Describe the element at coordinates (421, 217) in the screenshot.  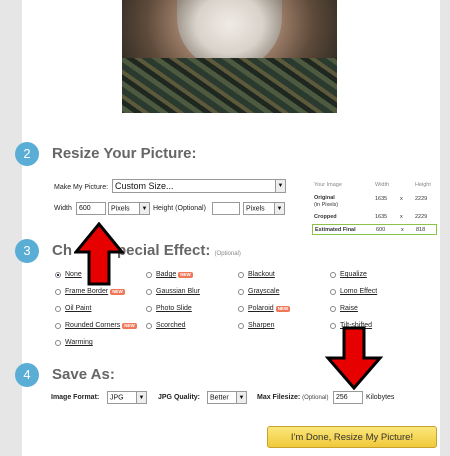
I see `size-row-cropped-height: 2229` at that location.